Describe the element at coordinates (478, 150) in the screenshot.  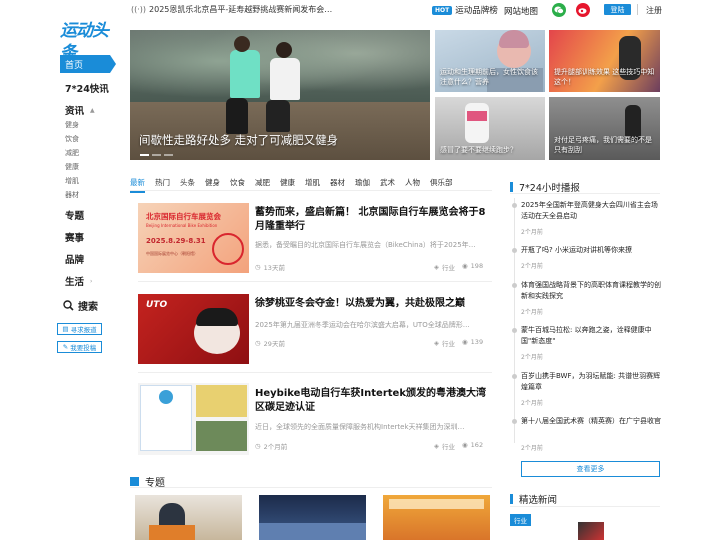
I see `thumb-caption: 感冒了要不要继续跑步？` at that location.